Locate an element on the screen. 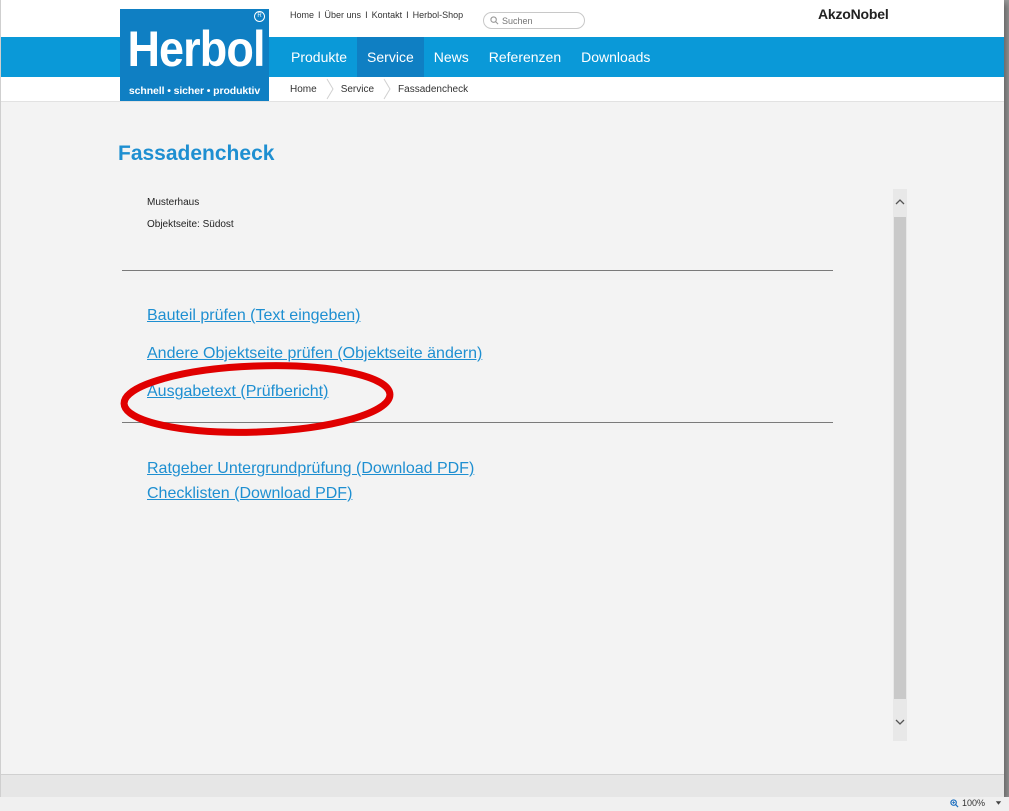 This screenshot has height=811, width=1009. content-scrollbar is located at coordinates (900, 465).